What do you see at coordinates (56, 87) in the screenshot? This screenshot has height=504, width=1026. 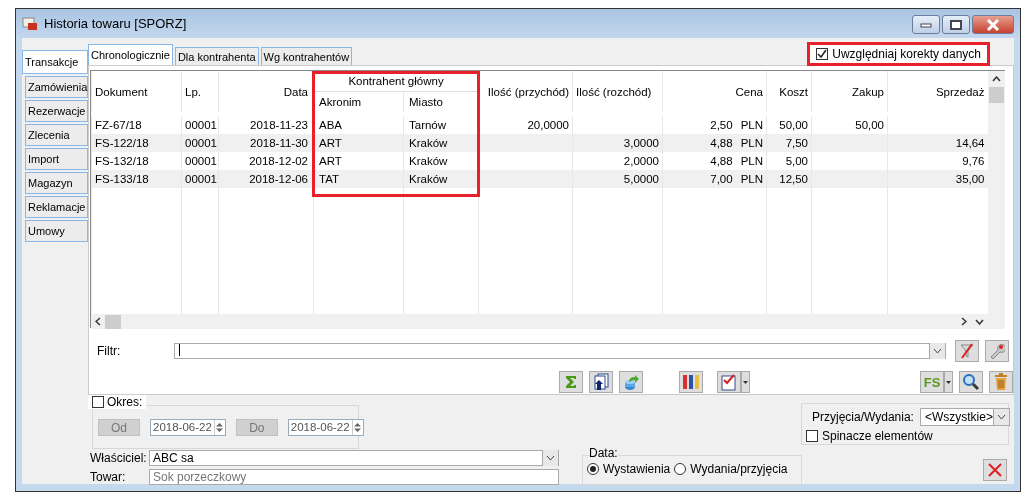 I see `side-tab: Zamówienia` at bounding box center [56, 87].